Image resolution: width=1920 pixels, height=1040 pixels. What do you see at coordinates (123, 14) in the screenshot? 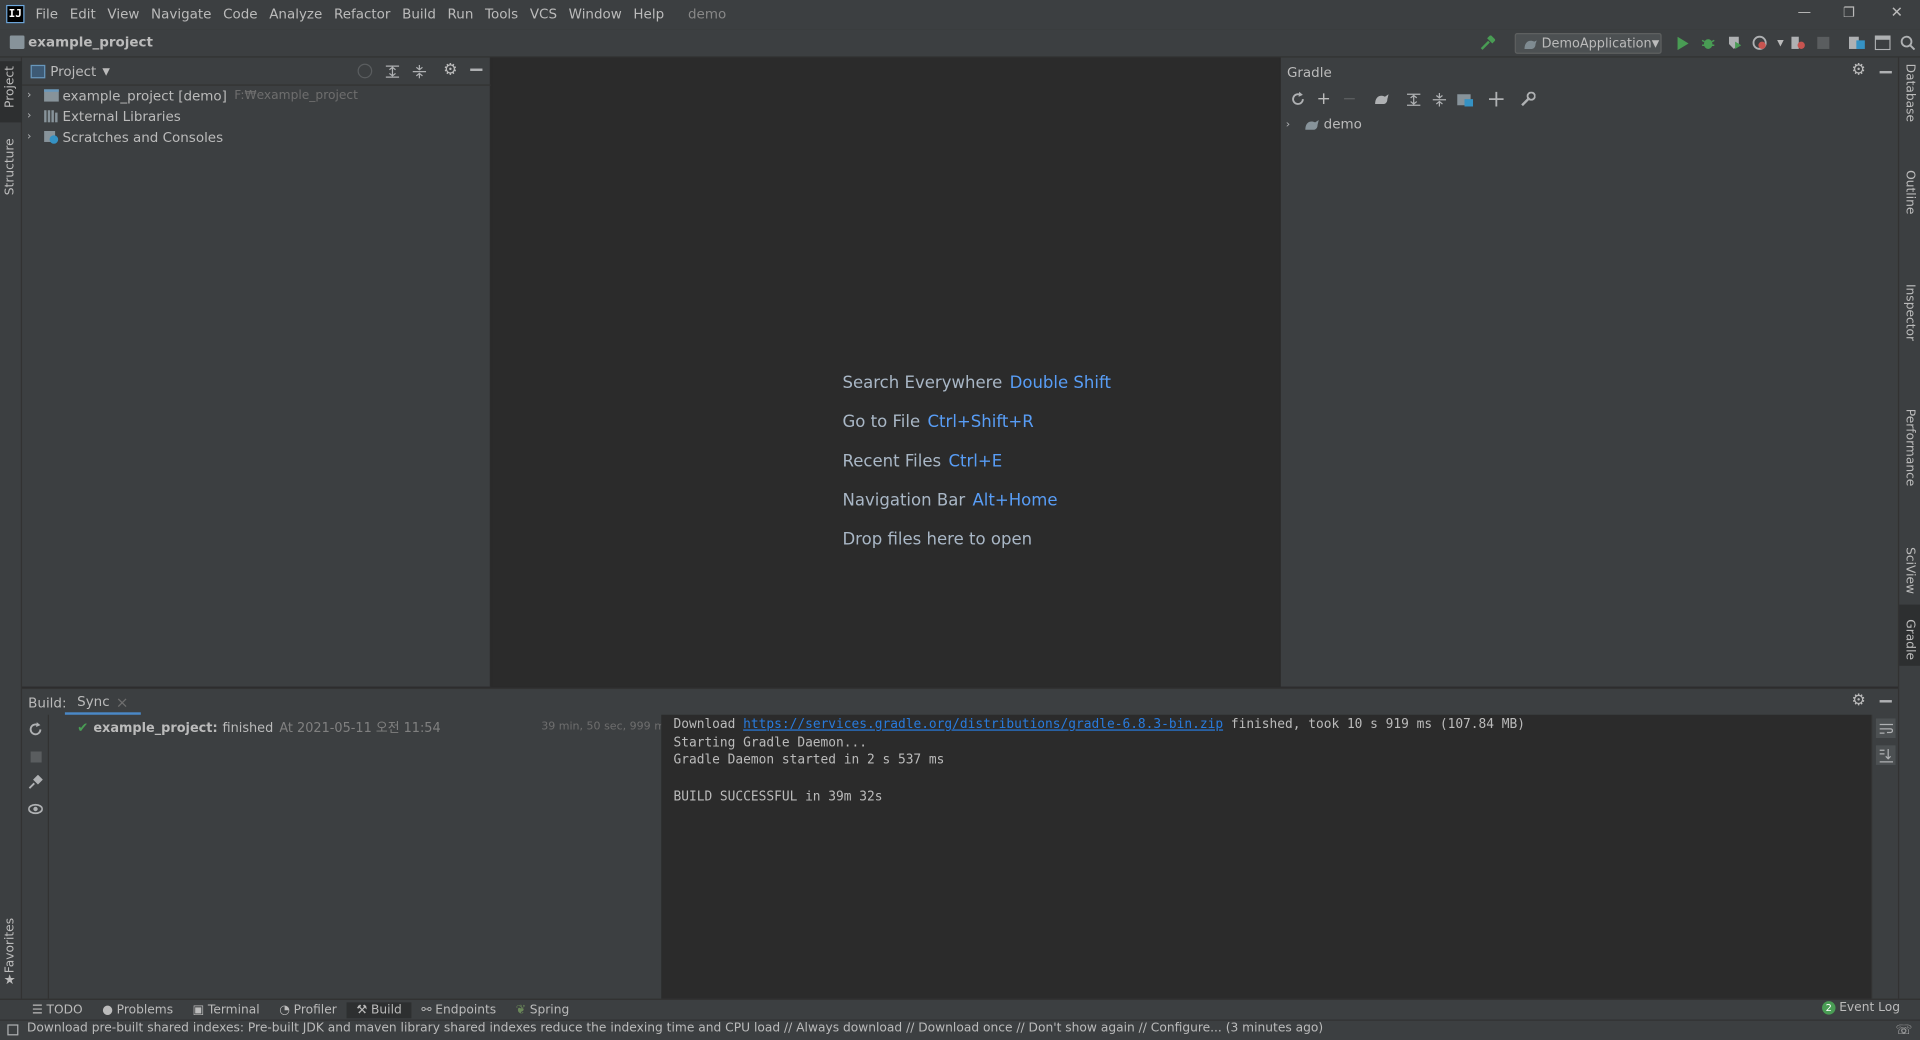
I see `menu-view: View` at bounding box center [123, 14].